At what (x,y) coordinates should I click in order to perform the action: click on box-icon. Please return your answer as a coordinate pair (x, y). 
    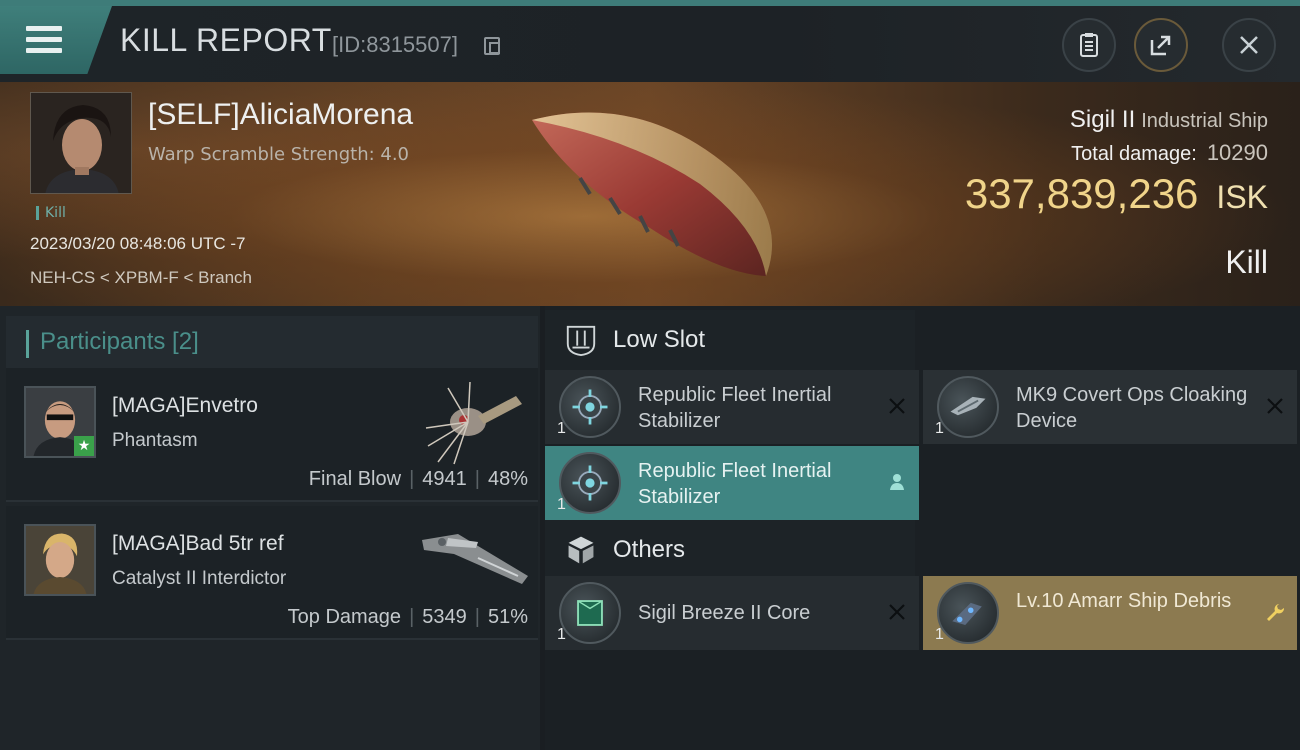
    Looking at the image, I should click on (581, 550).